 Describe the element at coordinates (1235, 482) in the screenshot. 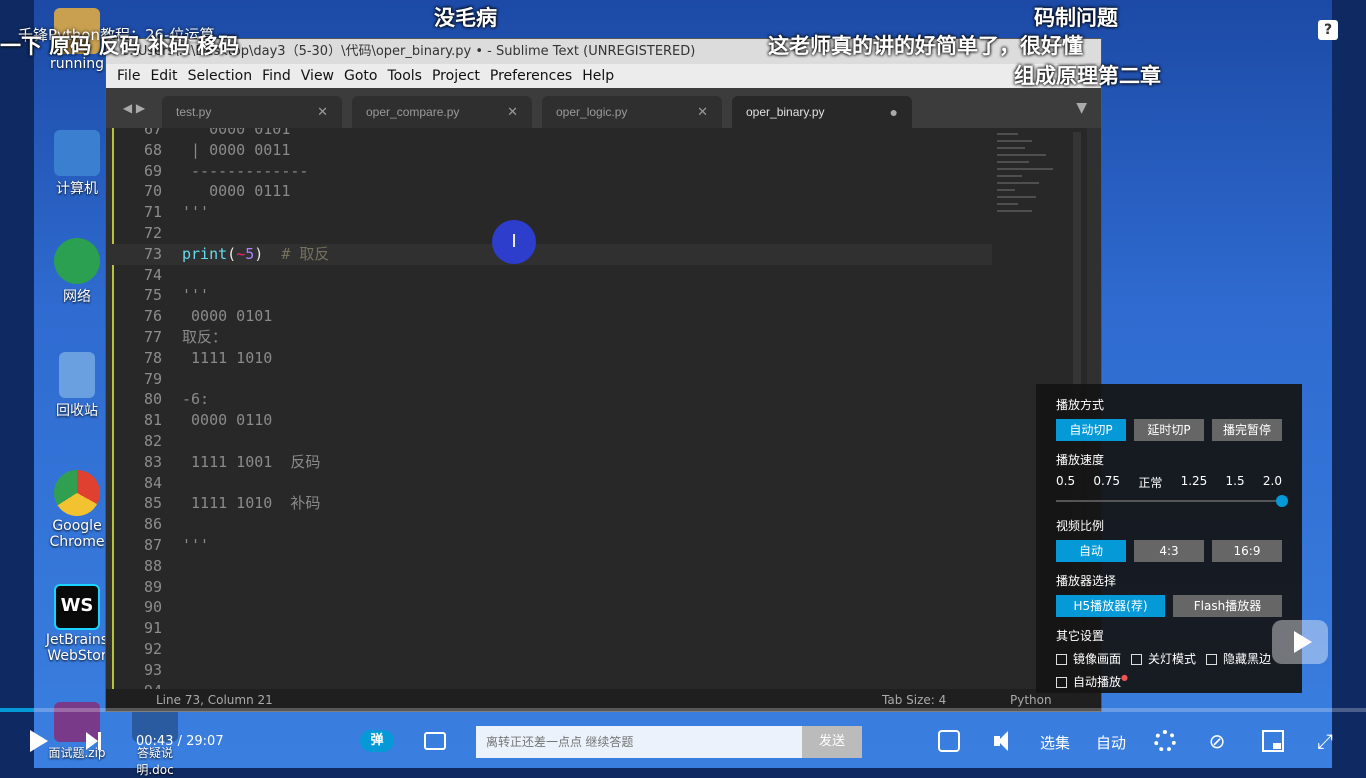

I see `speed-option: 1.5` at that location.